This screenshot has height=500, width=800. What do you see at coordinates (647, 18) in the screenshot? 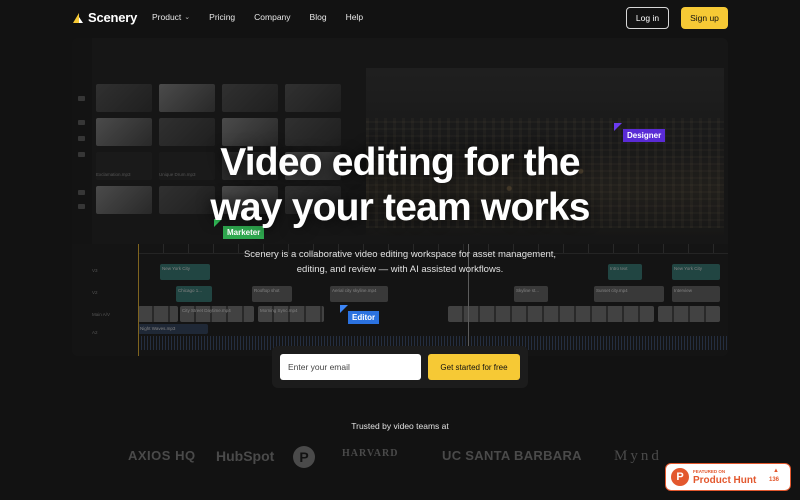
I see `login-button: Log in` at bounding box center [647, 18].